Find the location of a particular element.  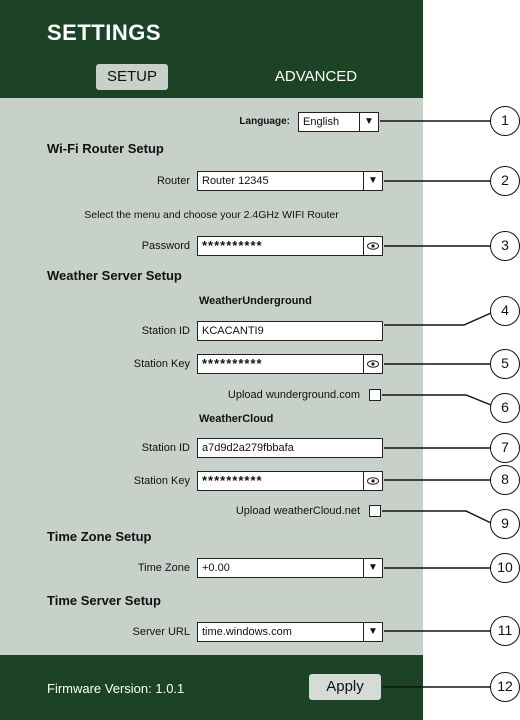

callout-4: 4 is located at coordinates (505, 311).